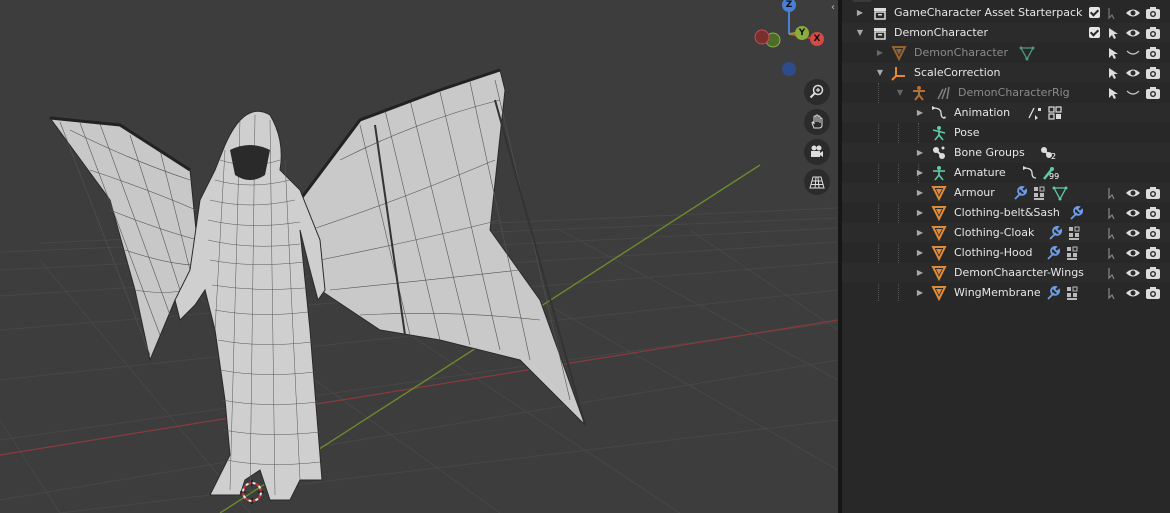 The image size is (1170, 513). Describe the element at coordinates (802, 33) in the screenshot. I see `gizmo-y-axis-label: Y` at that location.